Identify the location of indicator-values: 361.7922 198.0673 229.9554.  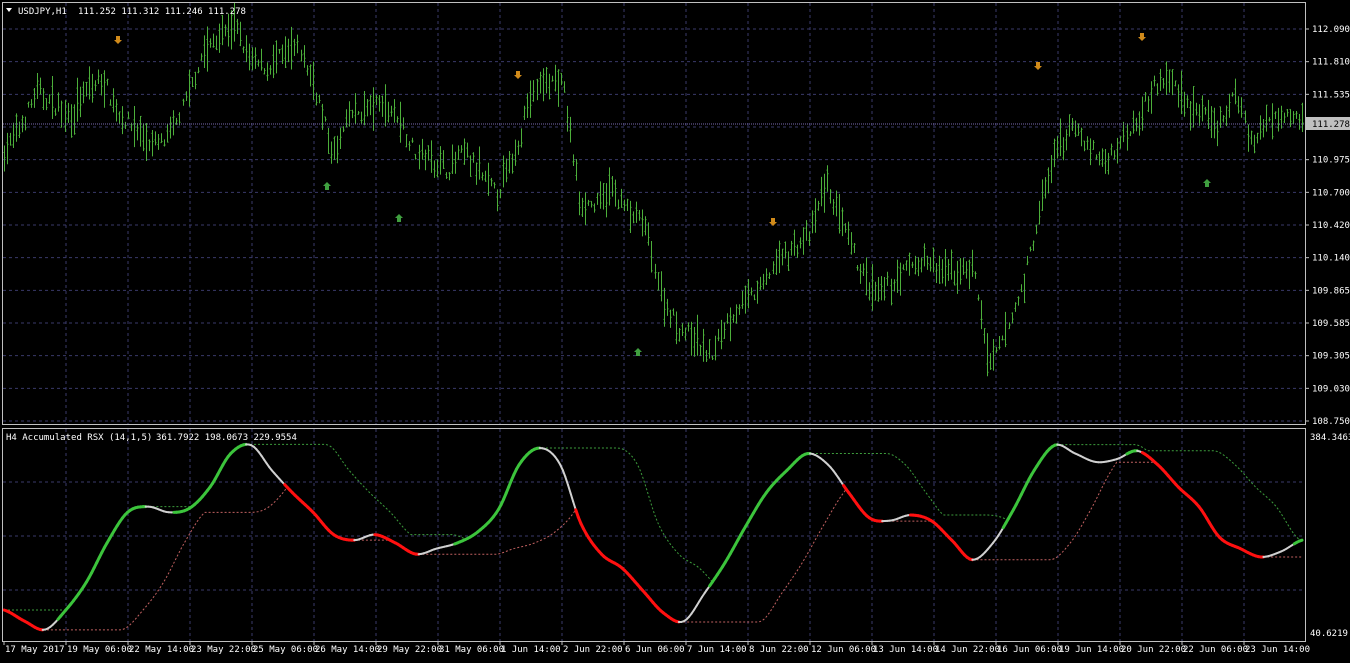
(226, 438).